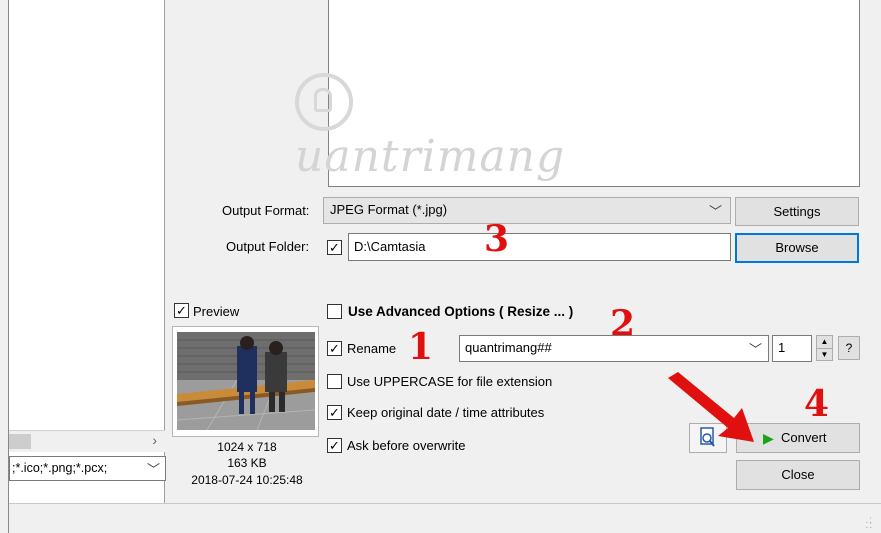 Image resolution: width=881 pixels, height=533 pixels. Describe the element at coordinates (849, 348) in the screenshot. I see `help-button: ?` at that location.